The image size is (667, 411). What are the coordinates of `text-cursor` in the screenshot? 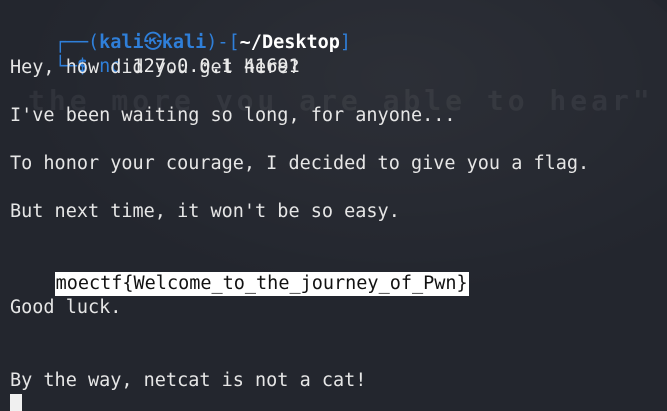 It's located at (16, 402).